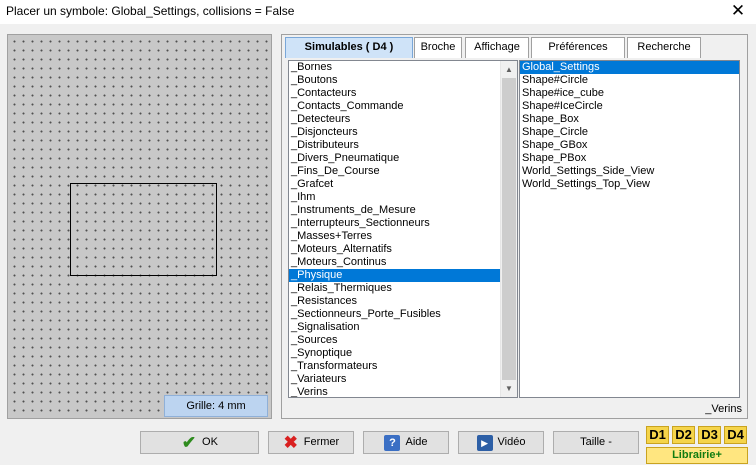  Describe the element at coordinates (629, 80) in the screenshot. I see `symbol-list-item: Shape#Circle` at that location.